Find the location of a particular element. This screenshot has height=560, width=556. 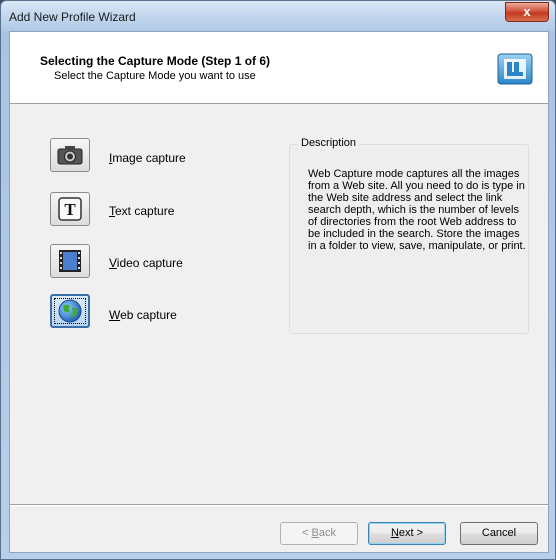

image-capture-label: Image capture is located at coordinates (147, 158).